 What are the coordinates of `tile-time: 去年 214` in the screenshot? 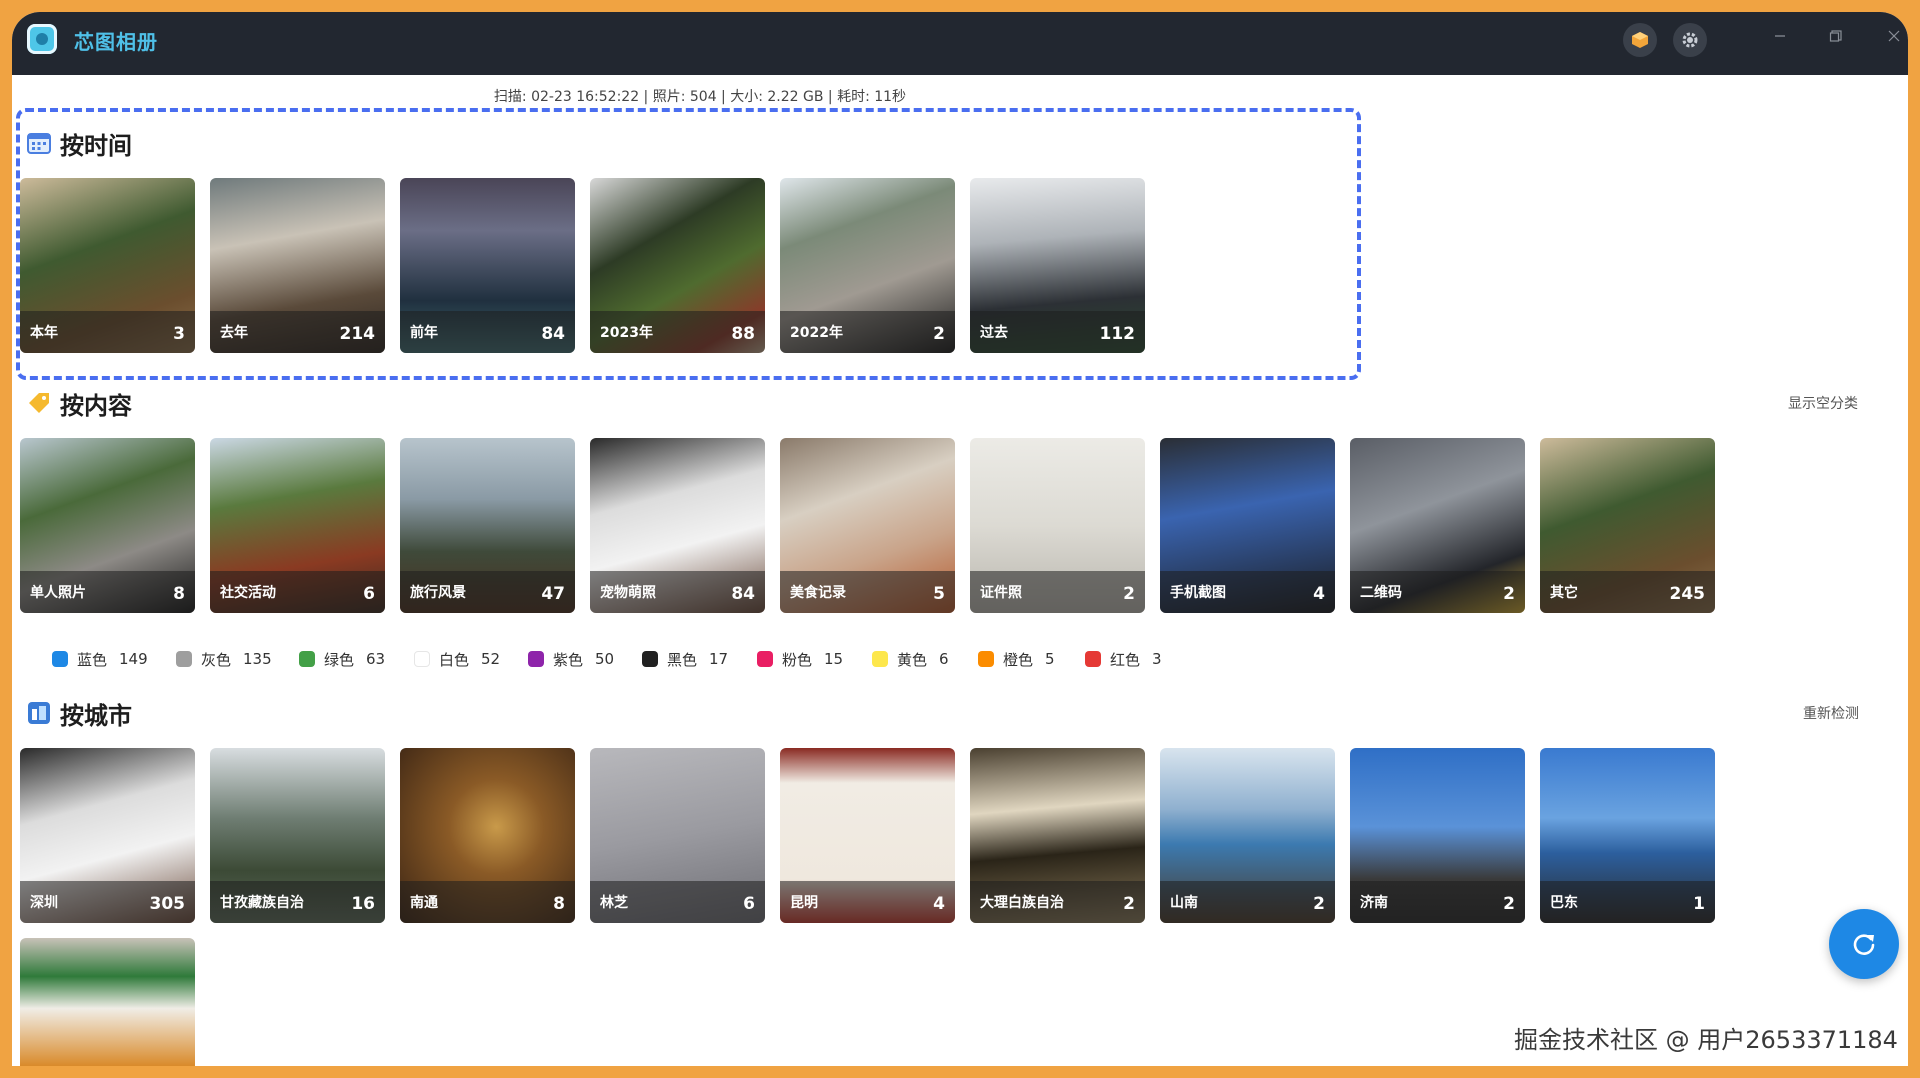 It's located at (297, 265).